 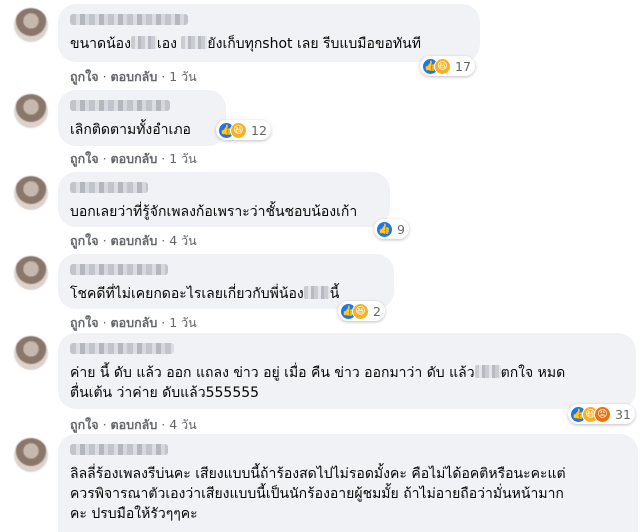 I want to click on reaction-count: 12, so click(x=259, y=130).